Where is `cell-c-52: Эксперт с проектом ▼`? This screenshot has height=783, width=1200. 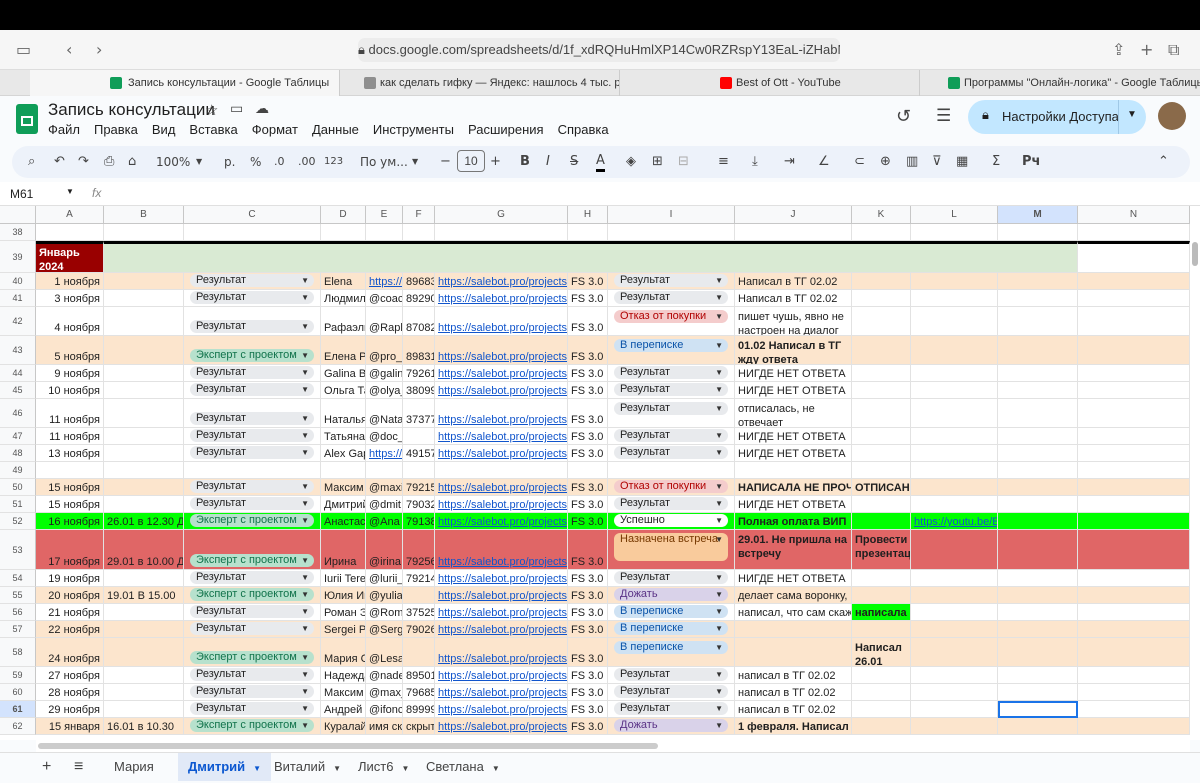
cell-c-52: Эксперт с проектом ▼ is located at coordinates (252, 521).